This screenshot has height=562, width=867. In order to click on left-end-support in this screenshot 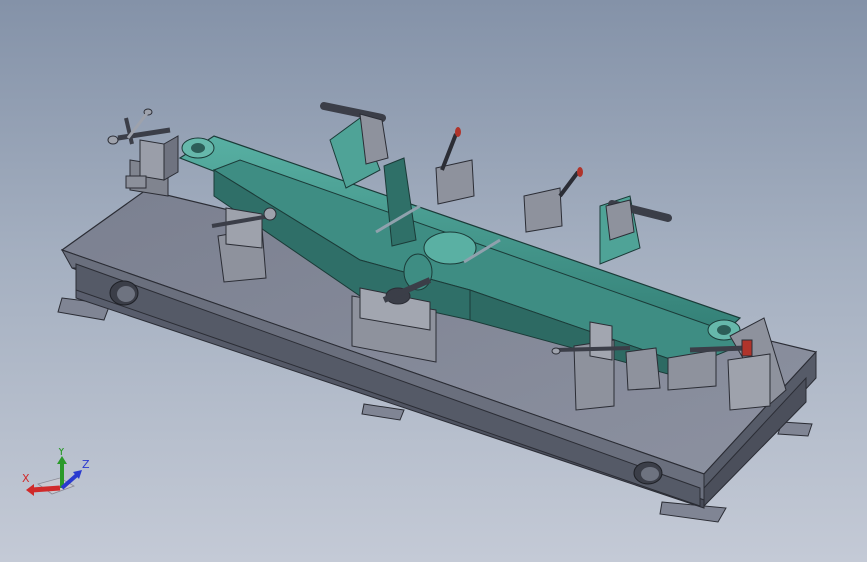, I will do `click(152, 166)`.